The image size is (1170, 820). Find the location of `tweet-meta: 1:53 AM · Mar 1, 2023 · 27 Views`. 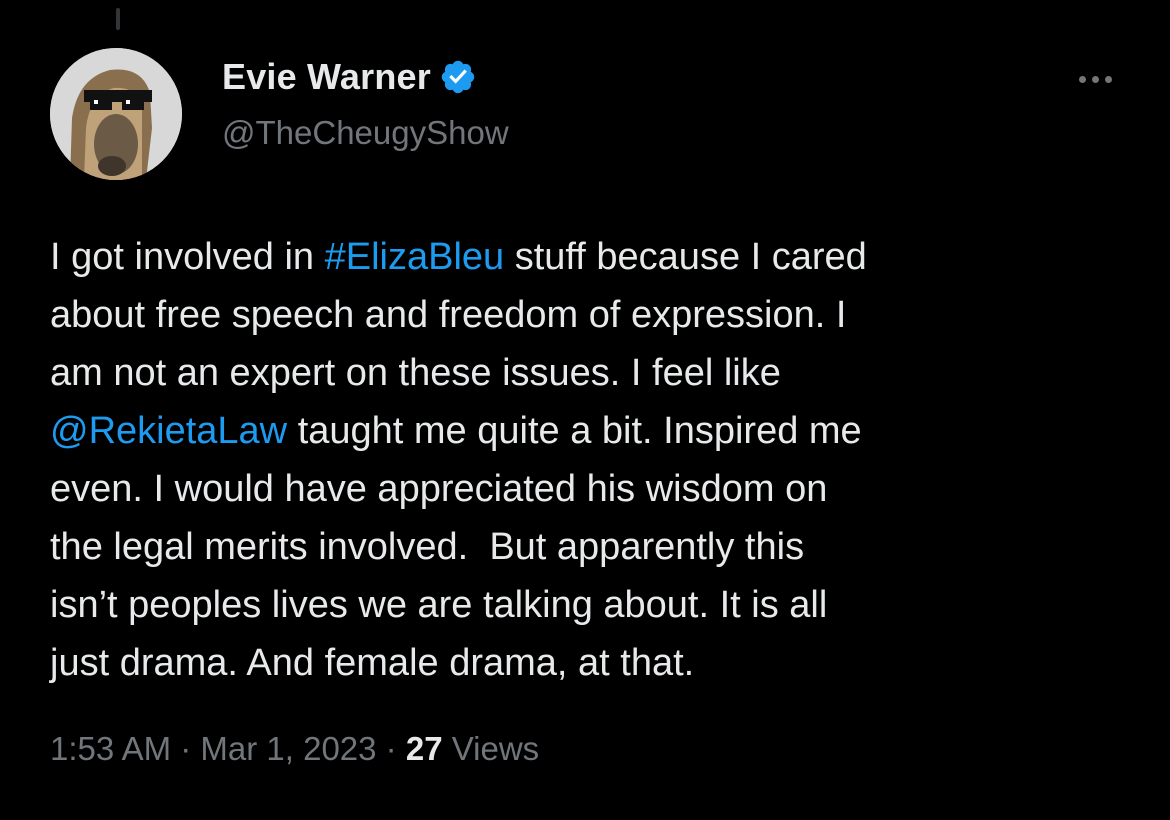

tweet-meta: 1:53 AM · Mar 1, 2023 · 27 Views is located at coordinates (294, 749).